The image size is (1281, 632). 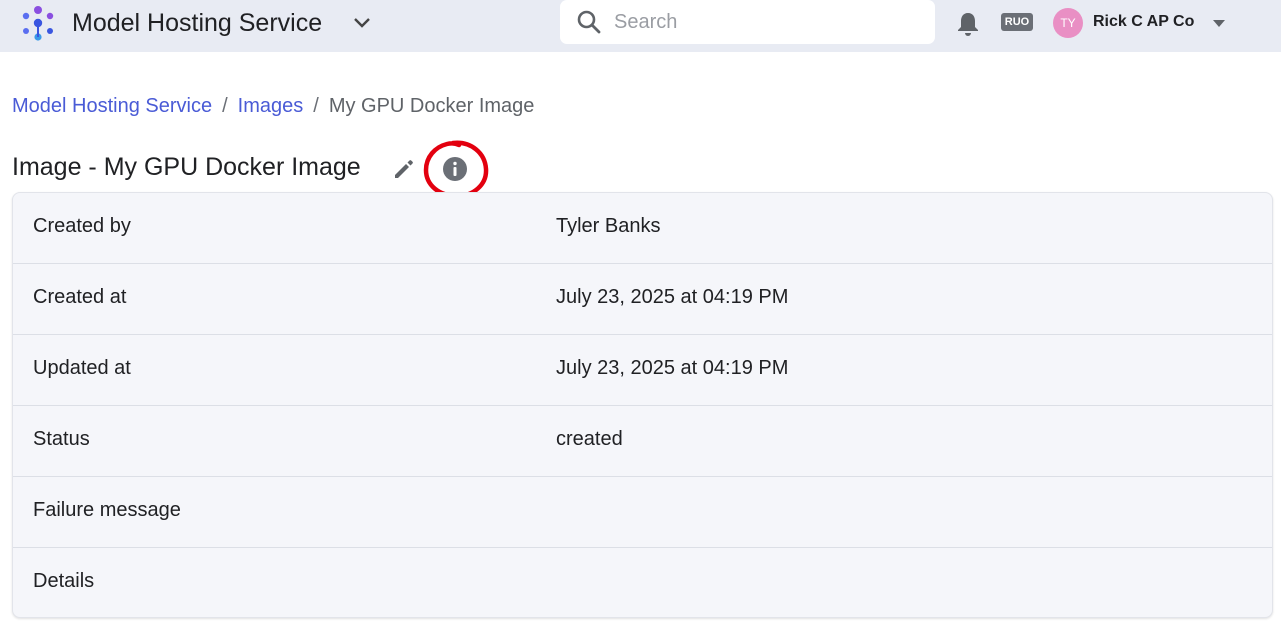 I want to click on details-label: Created at, so click(x=80, y=297).